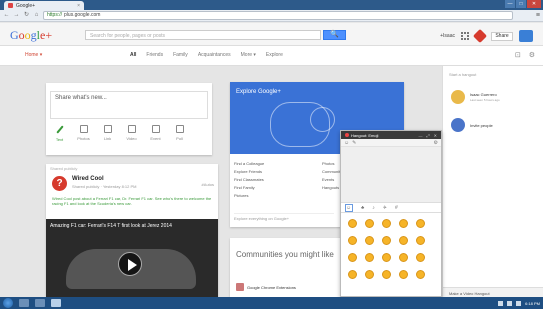 This screenshot has height=309, width=543. Describe the element at coordinates (249, 164) in the screenshot. I see `explore-link: Find a Colleague` at that location.